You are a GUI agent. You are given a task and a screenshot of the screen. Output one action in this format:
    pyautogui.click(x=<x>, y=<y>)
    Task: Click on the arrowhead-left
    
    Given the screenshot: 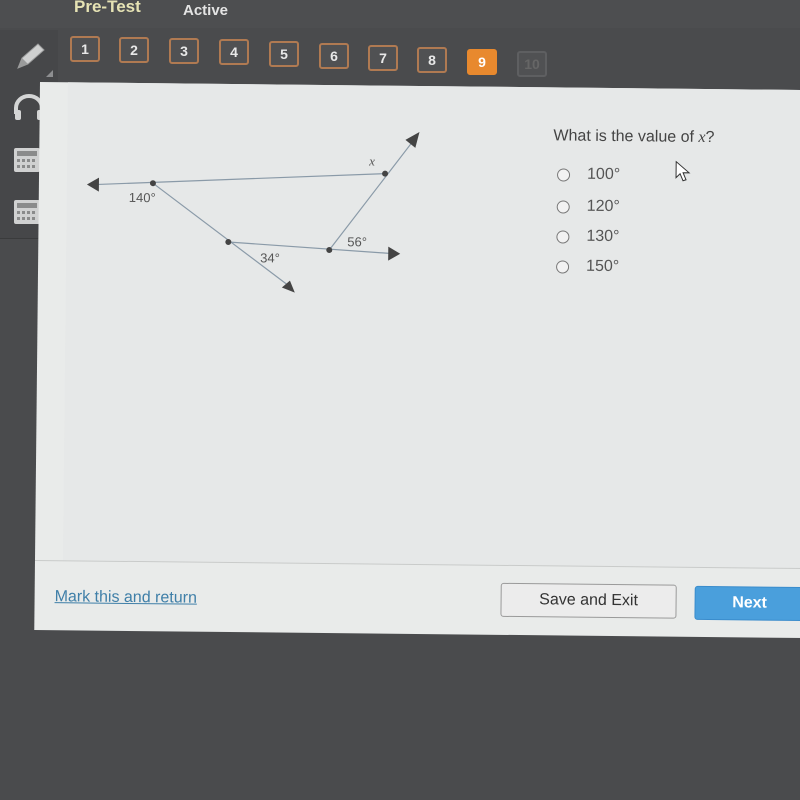 What is the action you would take?
    pyautogui.click(x=93, y=184)
    